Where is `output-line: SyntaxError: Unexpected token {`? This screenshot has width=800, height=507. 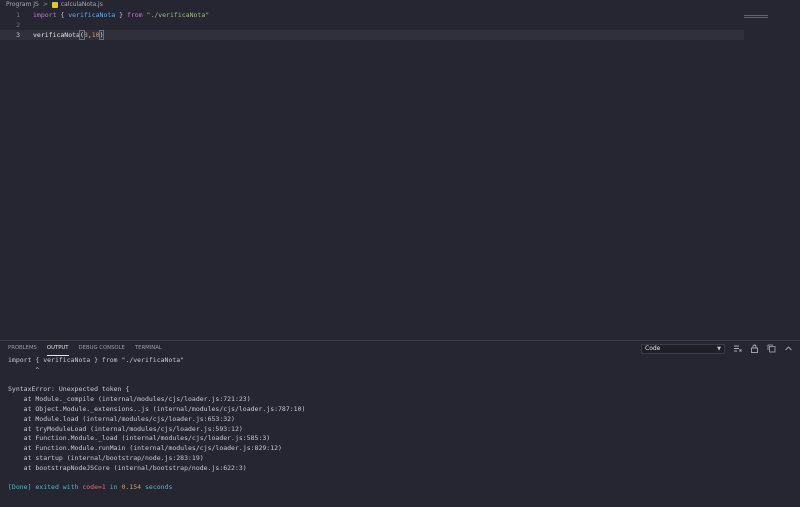 output-line: SyntaxError: Unexpected token { is located at coordinates (69, 389).